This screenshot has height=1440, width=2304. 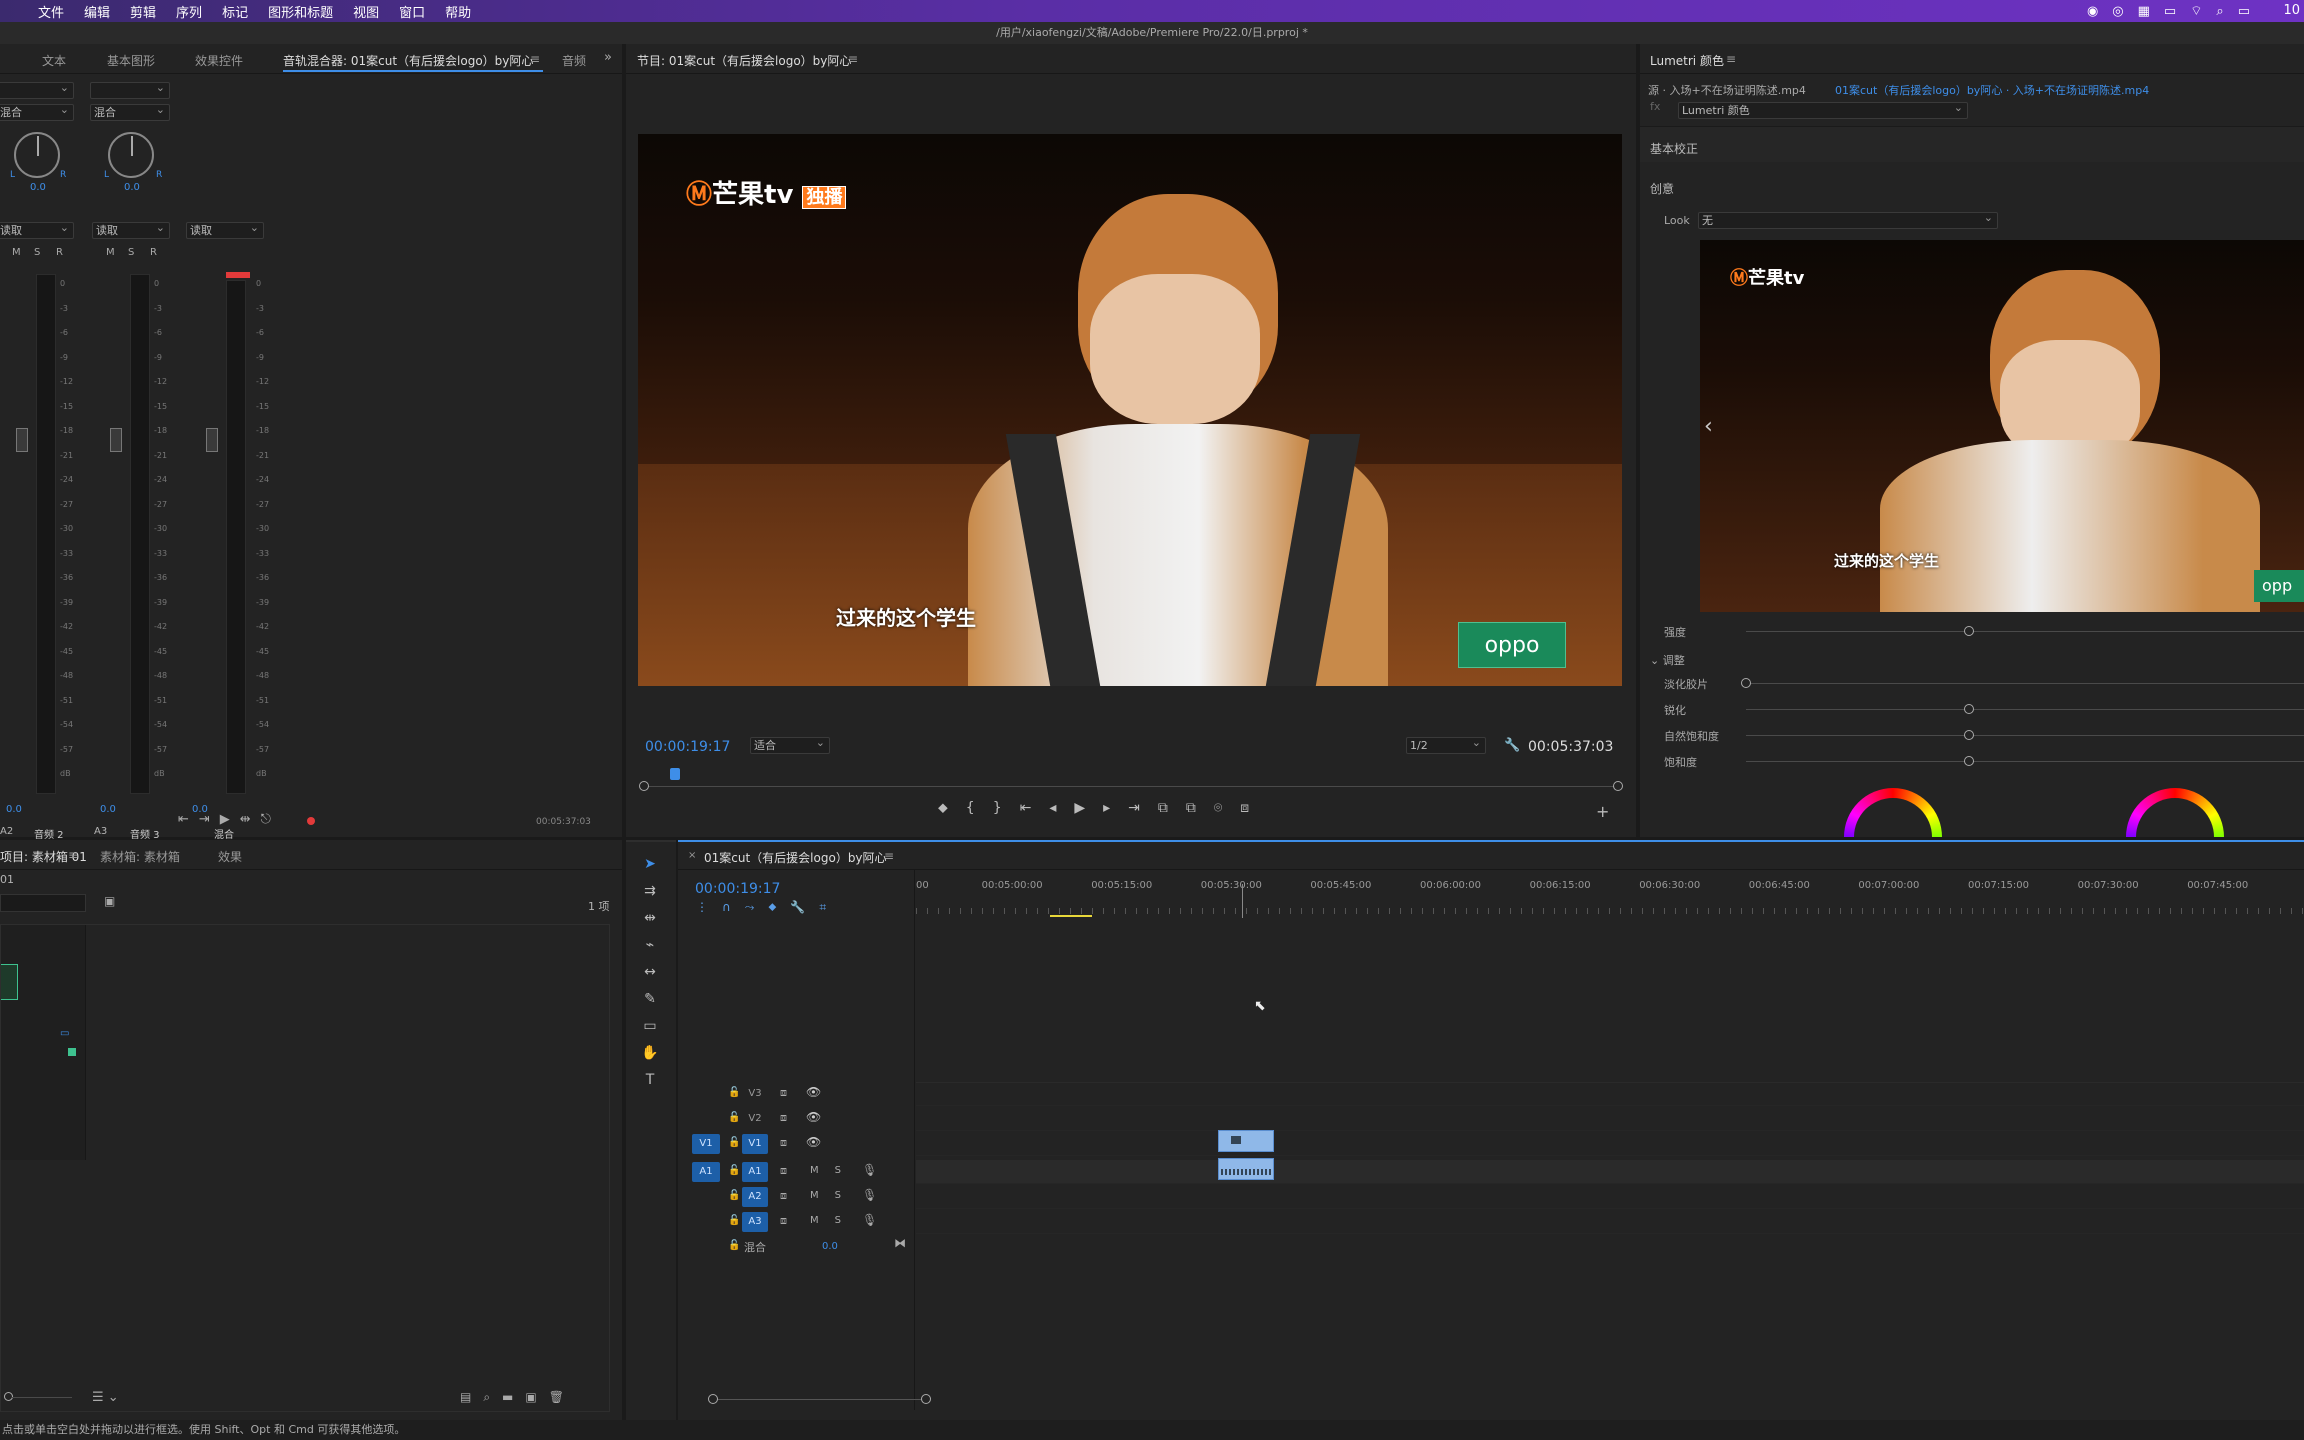 I want to click on track-lane-v3, so click(x=1610, y=1094).